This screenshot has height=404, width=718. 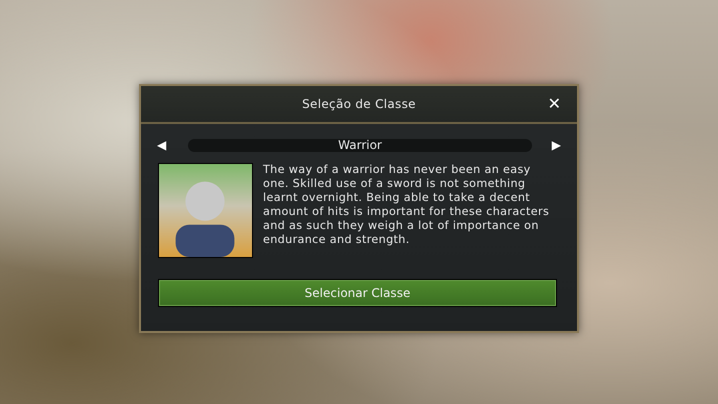 I want to click on next-class-button: ▶, so click(x=556, y=145).